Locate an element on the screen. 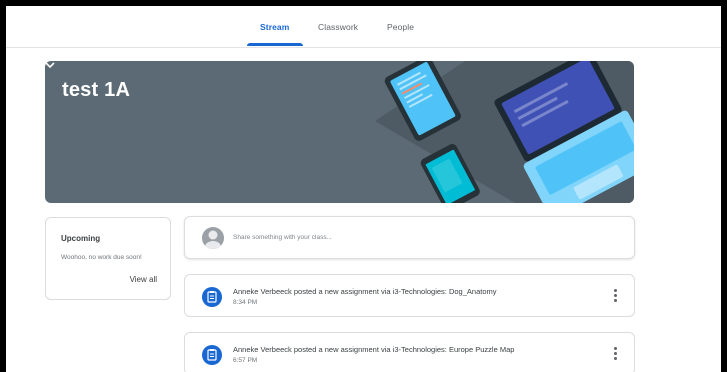 The height and width of the screenshot is (372, 727). avatar is located at coordinates (213, 238).